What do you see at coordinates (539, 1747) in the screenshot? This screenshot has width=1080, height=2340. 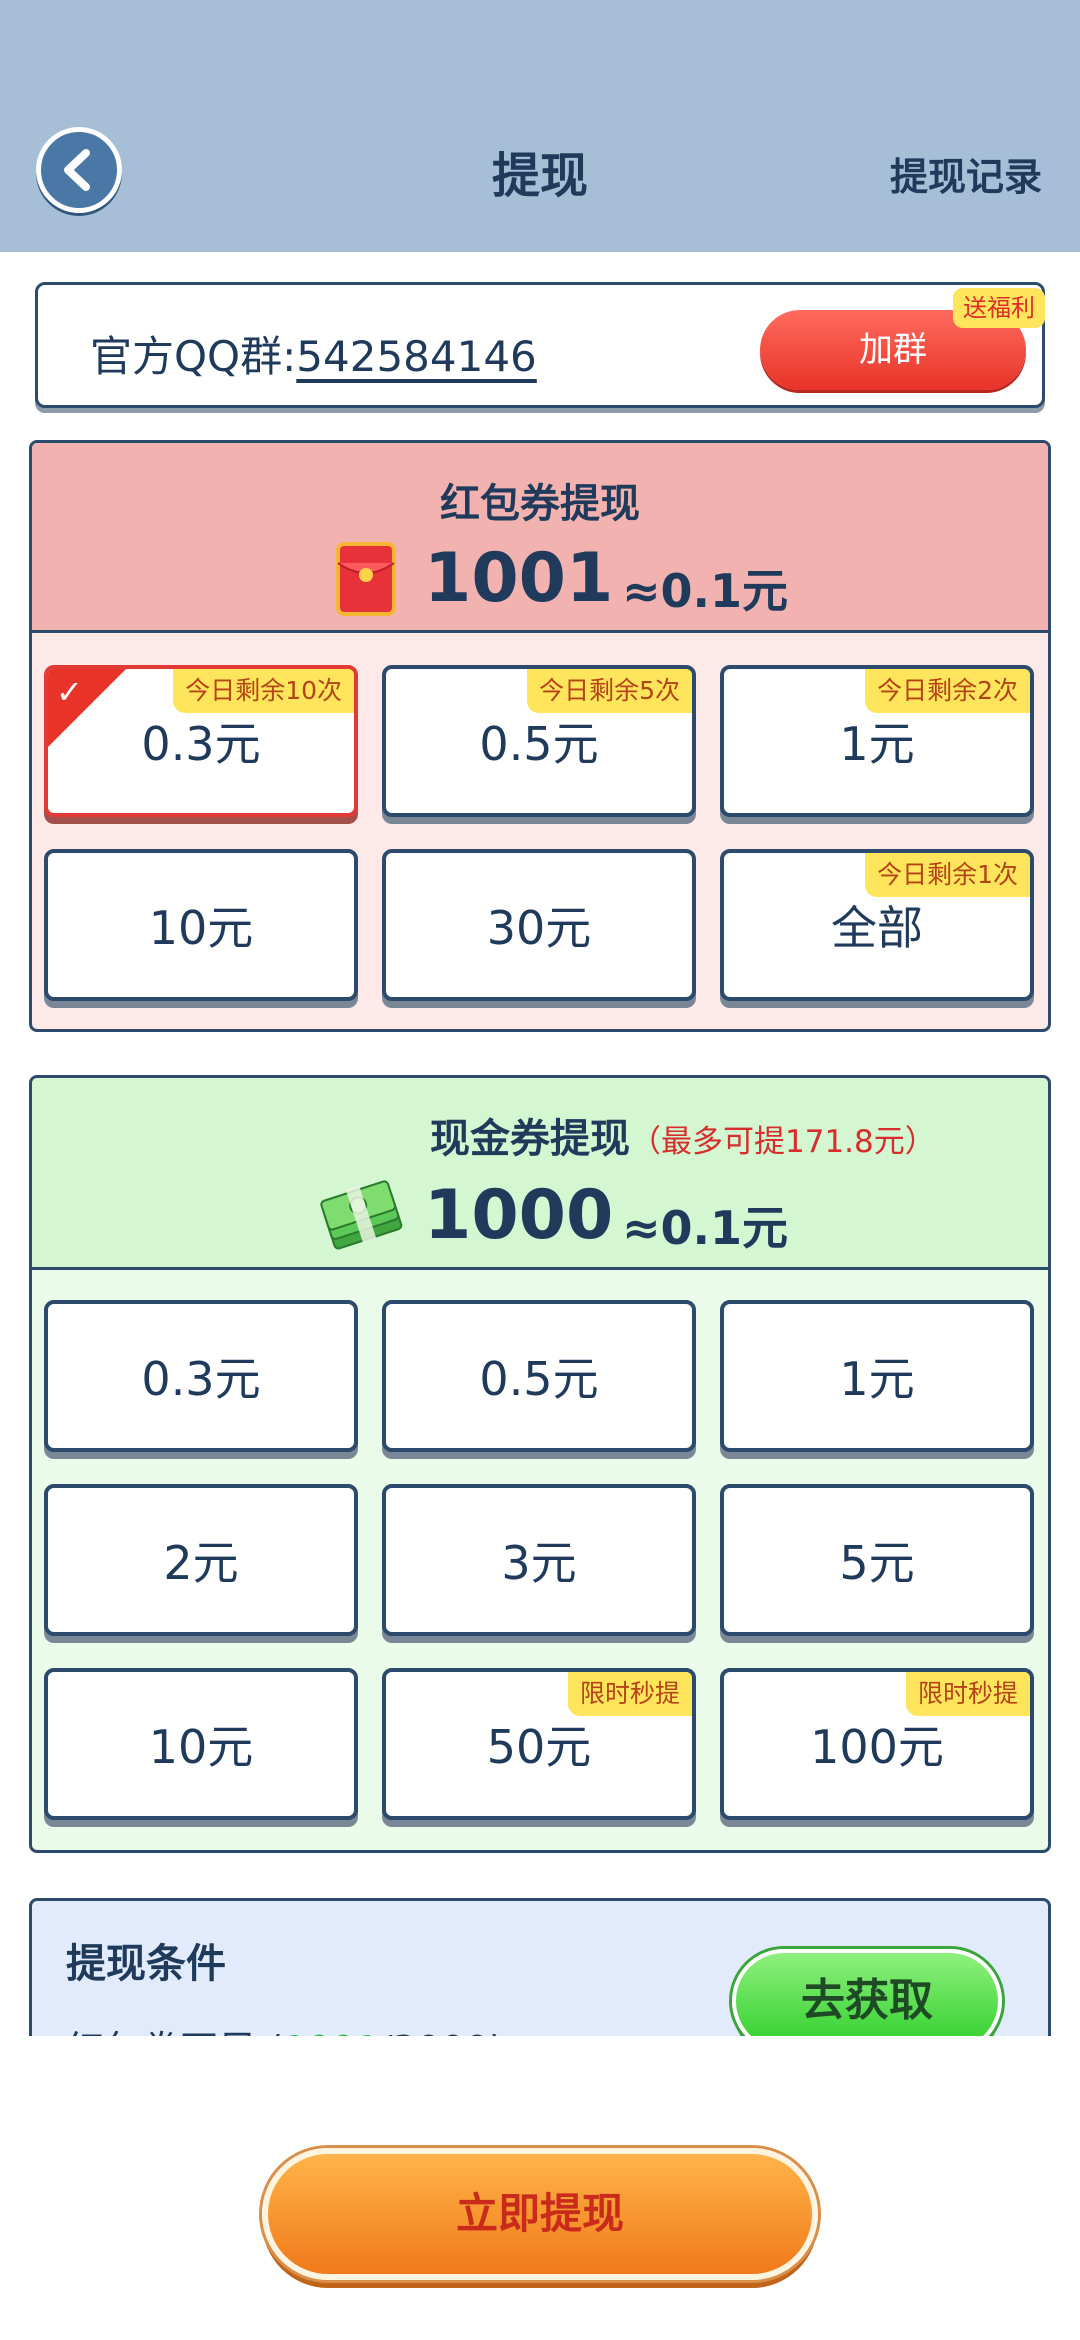 I see `option-label: 50元` at bounding box center [539, 1747].